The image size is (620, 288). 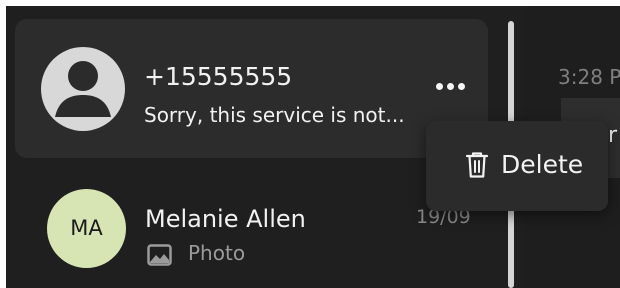 I want to click on photo-icon, so click(x=159, y=255).